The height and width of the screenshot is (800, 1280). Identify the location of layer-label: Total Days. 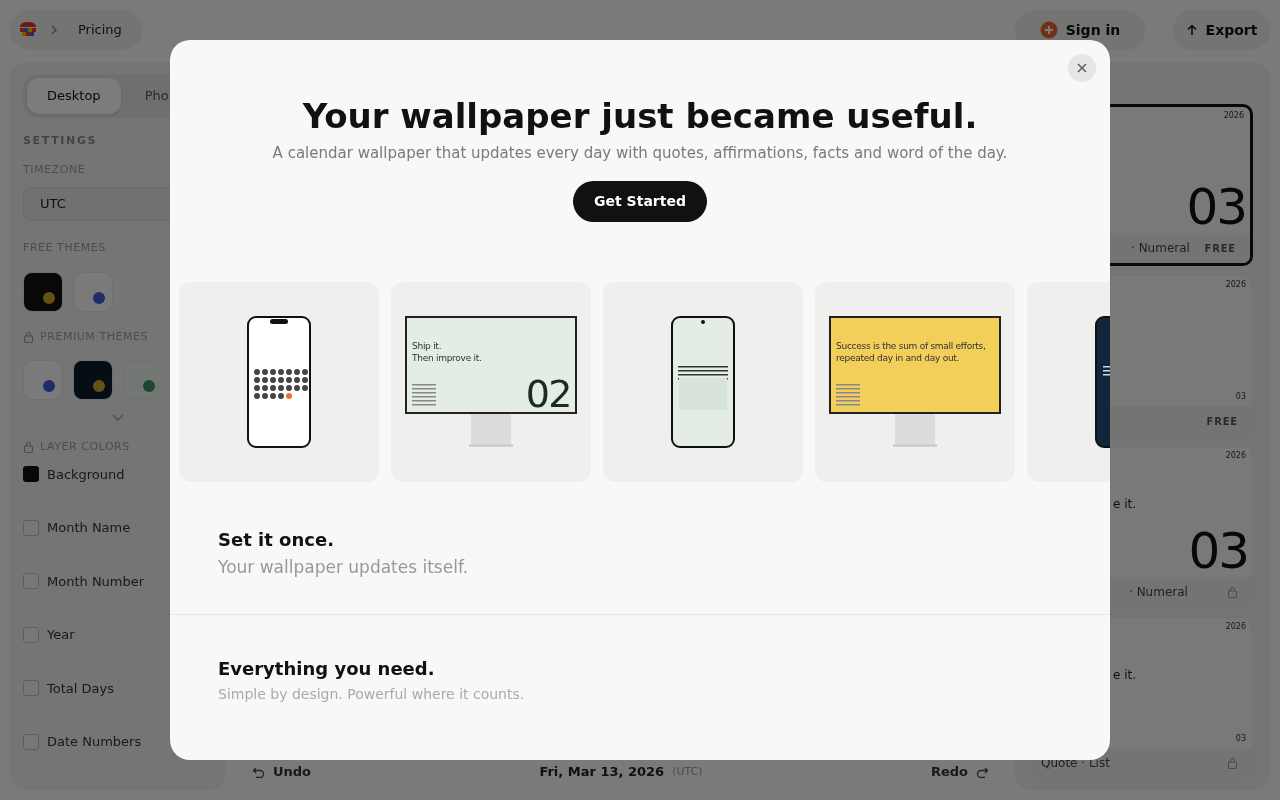
(81, 688).